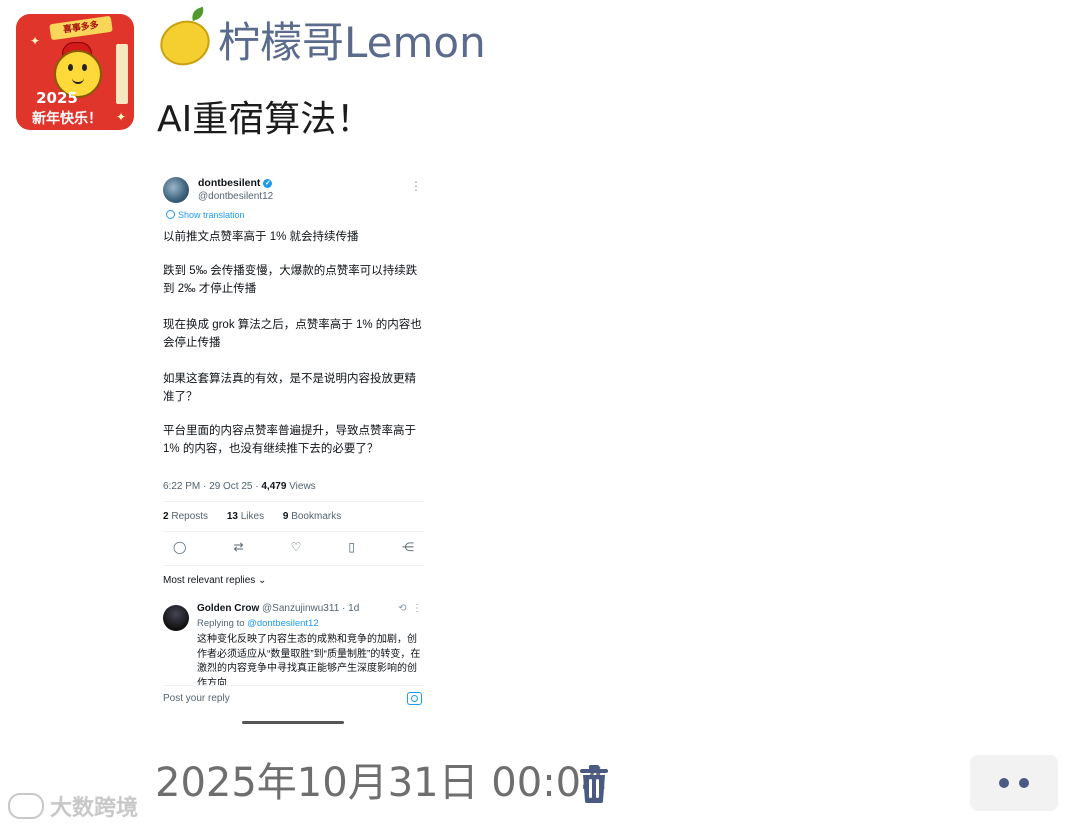 The height and width of the screenshot is (826, 1080). Describe the element at coordinates (274, 486) in the screenshot. I see `tweet-views-count: 4,479` at that location.